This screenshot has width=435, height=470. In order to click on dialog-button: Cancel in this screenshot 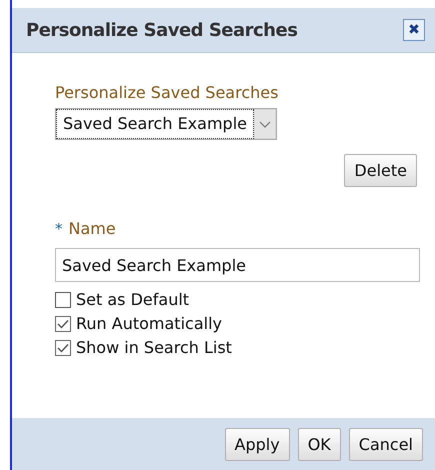, I will do `click(385, 444)`.